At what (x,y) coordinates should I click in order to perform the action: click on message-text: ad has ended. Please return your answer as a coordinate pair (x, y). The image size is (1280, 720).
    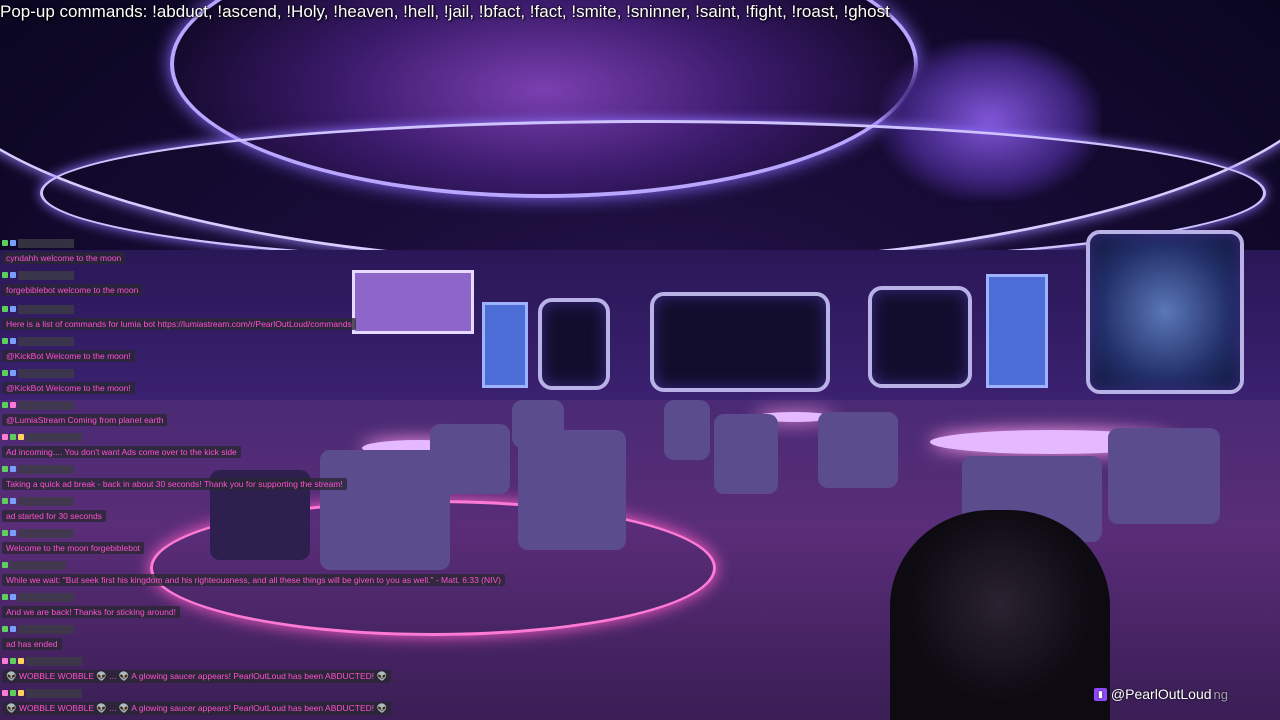
    Looking at the image, I should click on (32, 644).